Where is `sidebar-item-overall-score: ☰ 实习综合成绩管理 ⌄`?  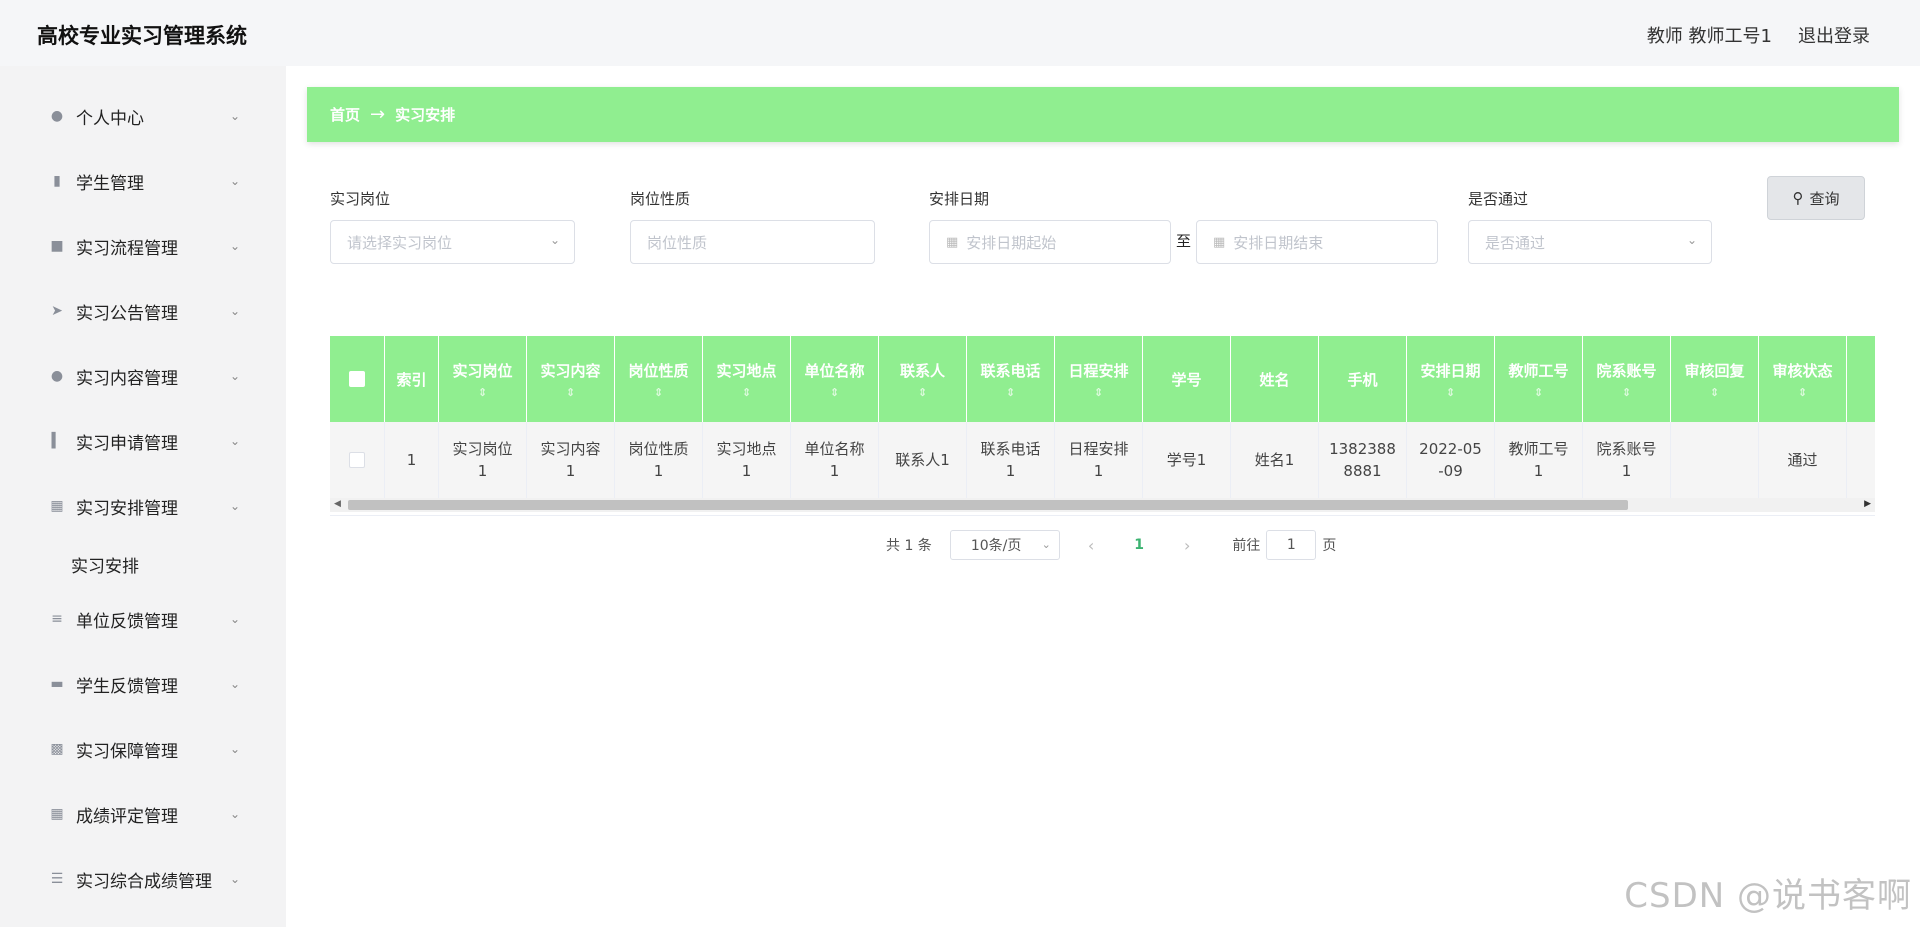
sidebar-item-overall-score: ☰ 实习综合成绩管理 ⌄ is located at coordinates (143, 879).